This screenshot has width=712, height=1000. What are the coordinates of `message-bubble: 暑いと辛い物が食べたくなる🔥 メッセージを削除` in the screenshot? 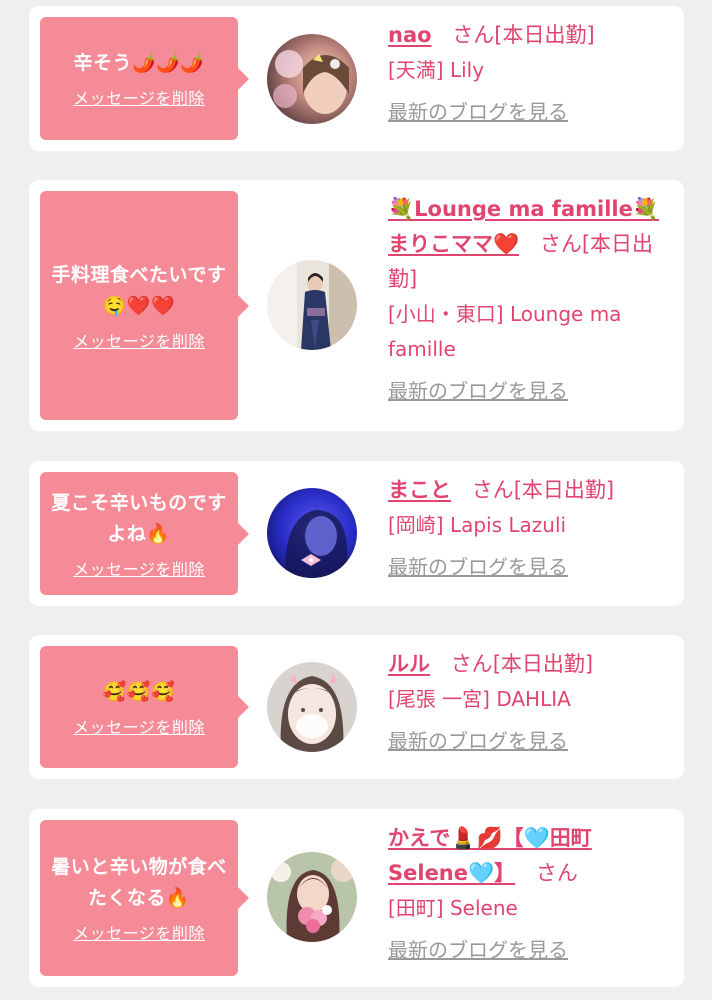 It's located at (144, 898).